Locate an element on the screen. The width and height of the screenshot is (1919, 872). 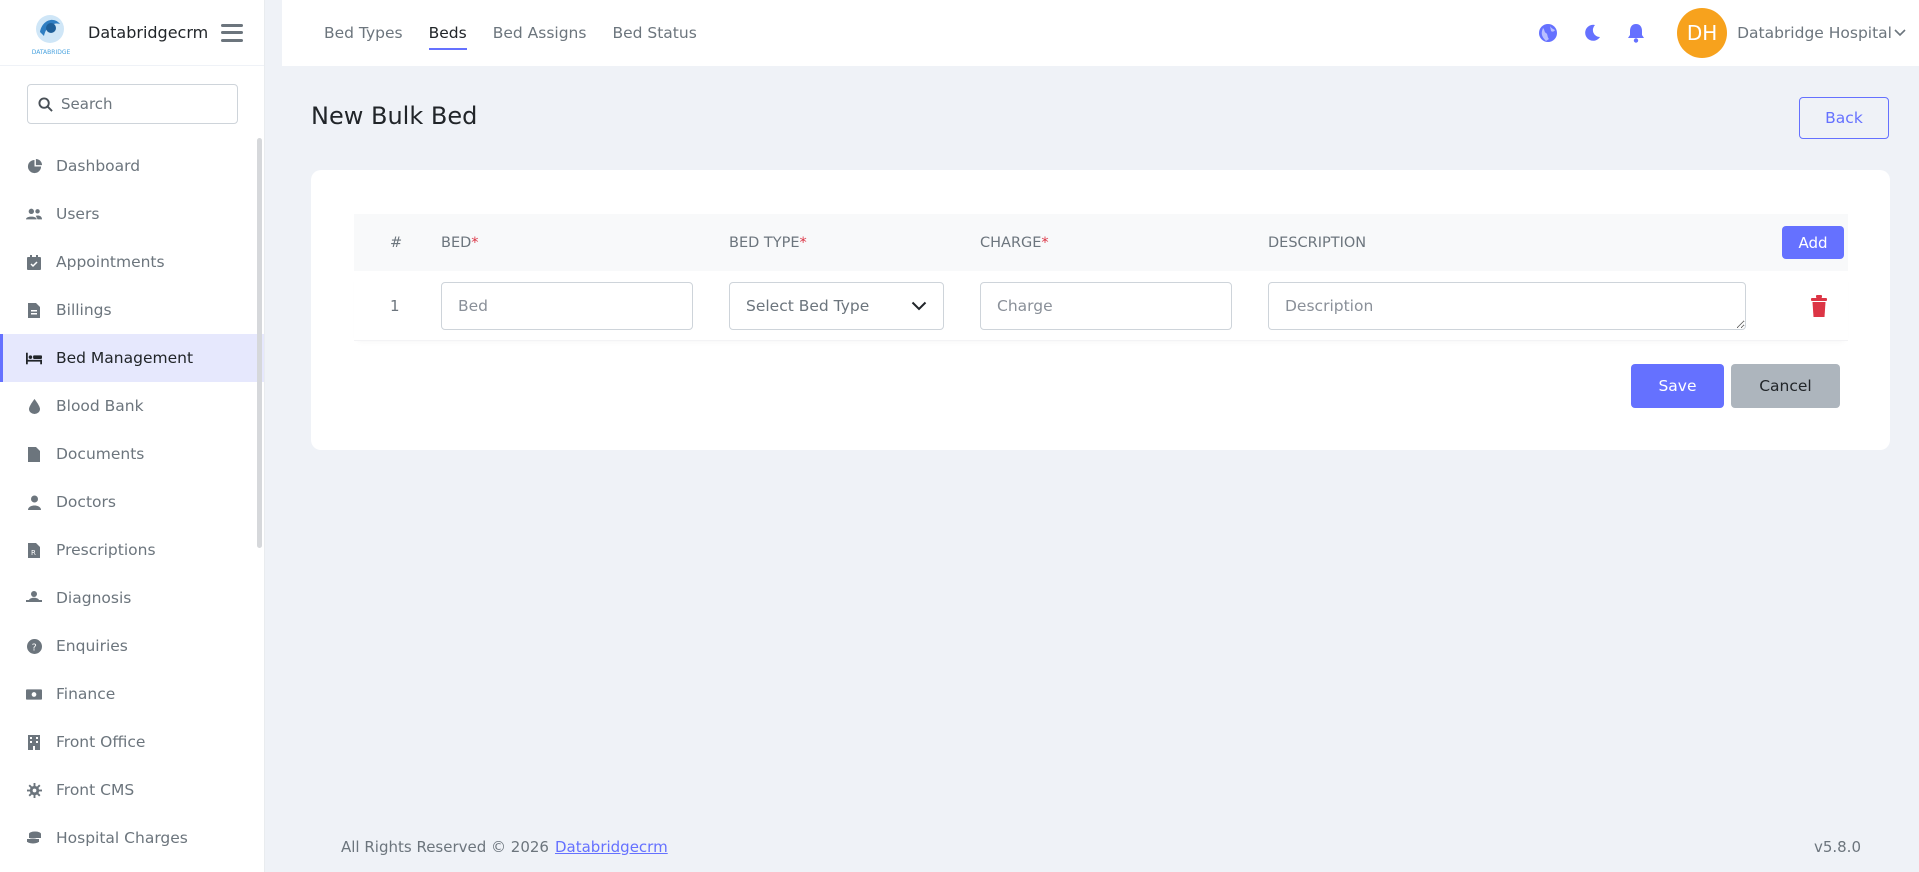
sidebar-item-label: Finance is located at coordinates (86, 694).